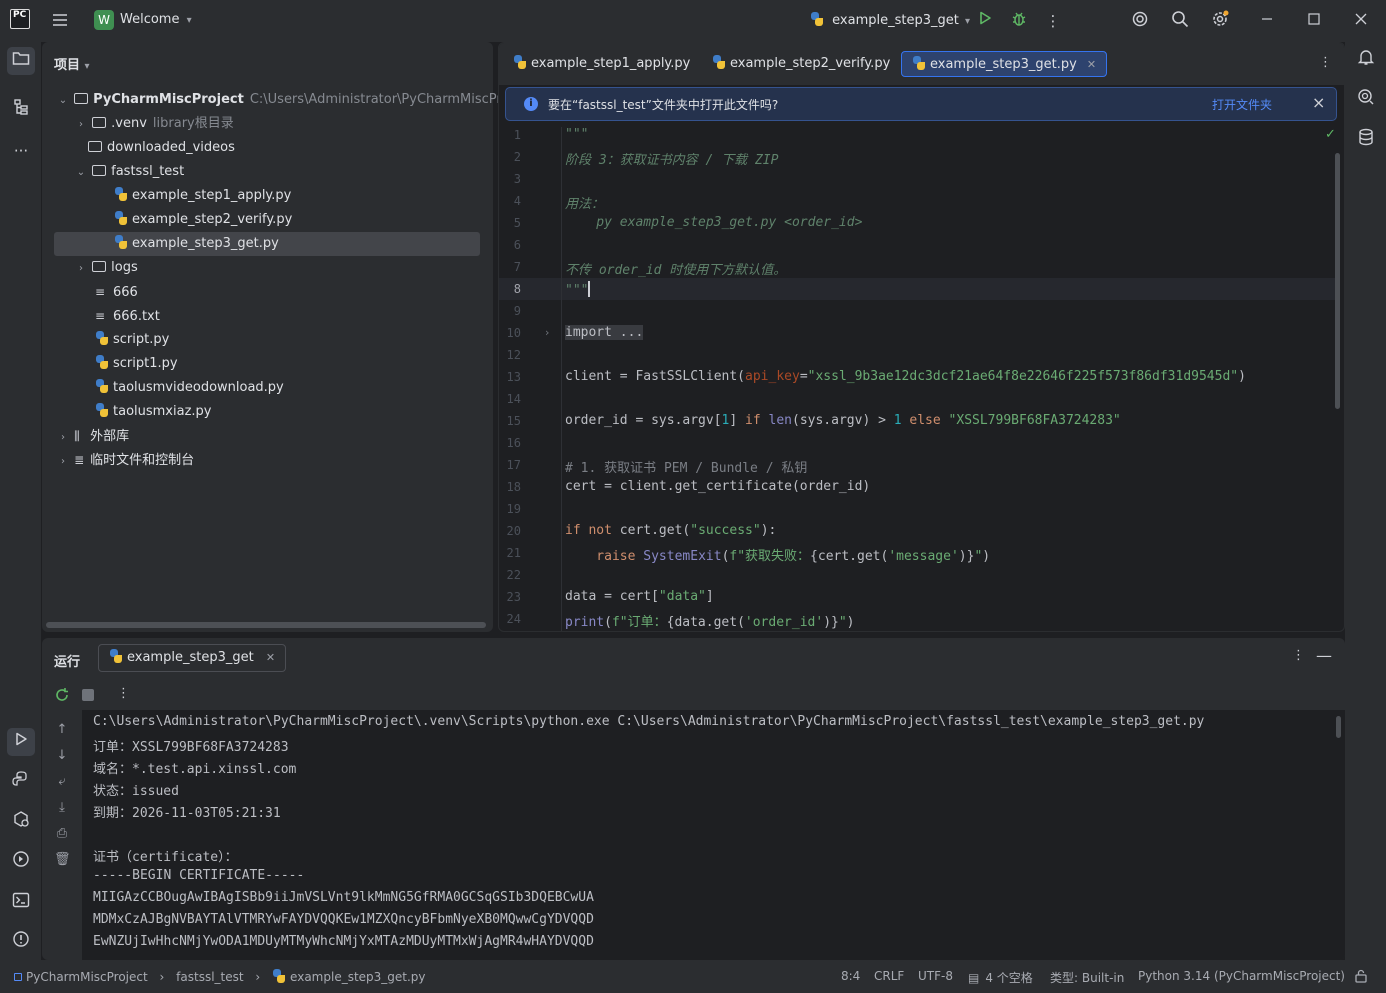 This screenshot has height=993, width=1386. What do you see at coordinates (1000, 977) in the screenshot?
I see `indent-setting: ▤ 4 个空格` at bounding box center [1000, 977].